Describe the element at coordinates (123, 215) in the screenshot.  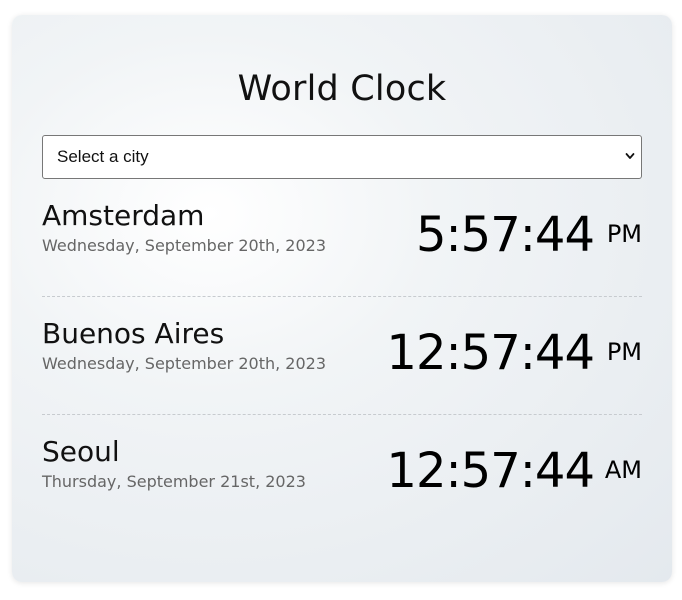
I see `city-name: Amsterdam` at that location.